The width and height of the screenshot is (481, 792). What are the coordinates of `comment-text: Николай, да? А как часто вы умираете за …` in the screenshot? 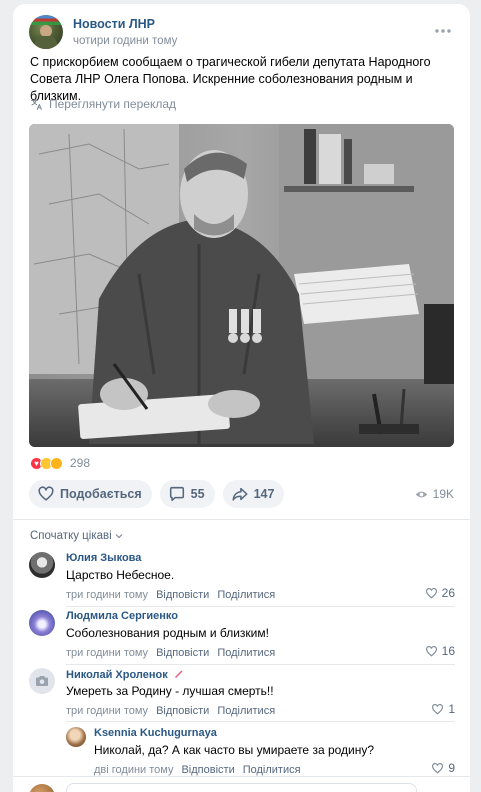 It's located at (234, 750).